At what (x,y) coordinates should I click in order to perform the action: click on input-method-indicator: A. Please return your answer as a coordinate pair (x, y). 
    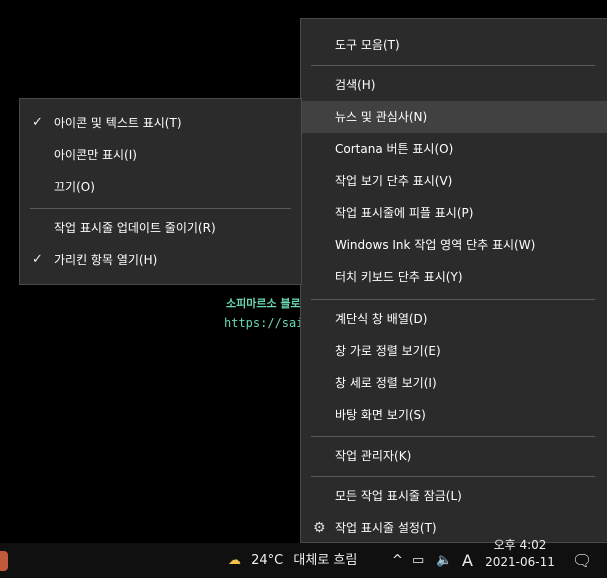
    Looking at the image, I should click on (467, 560).